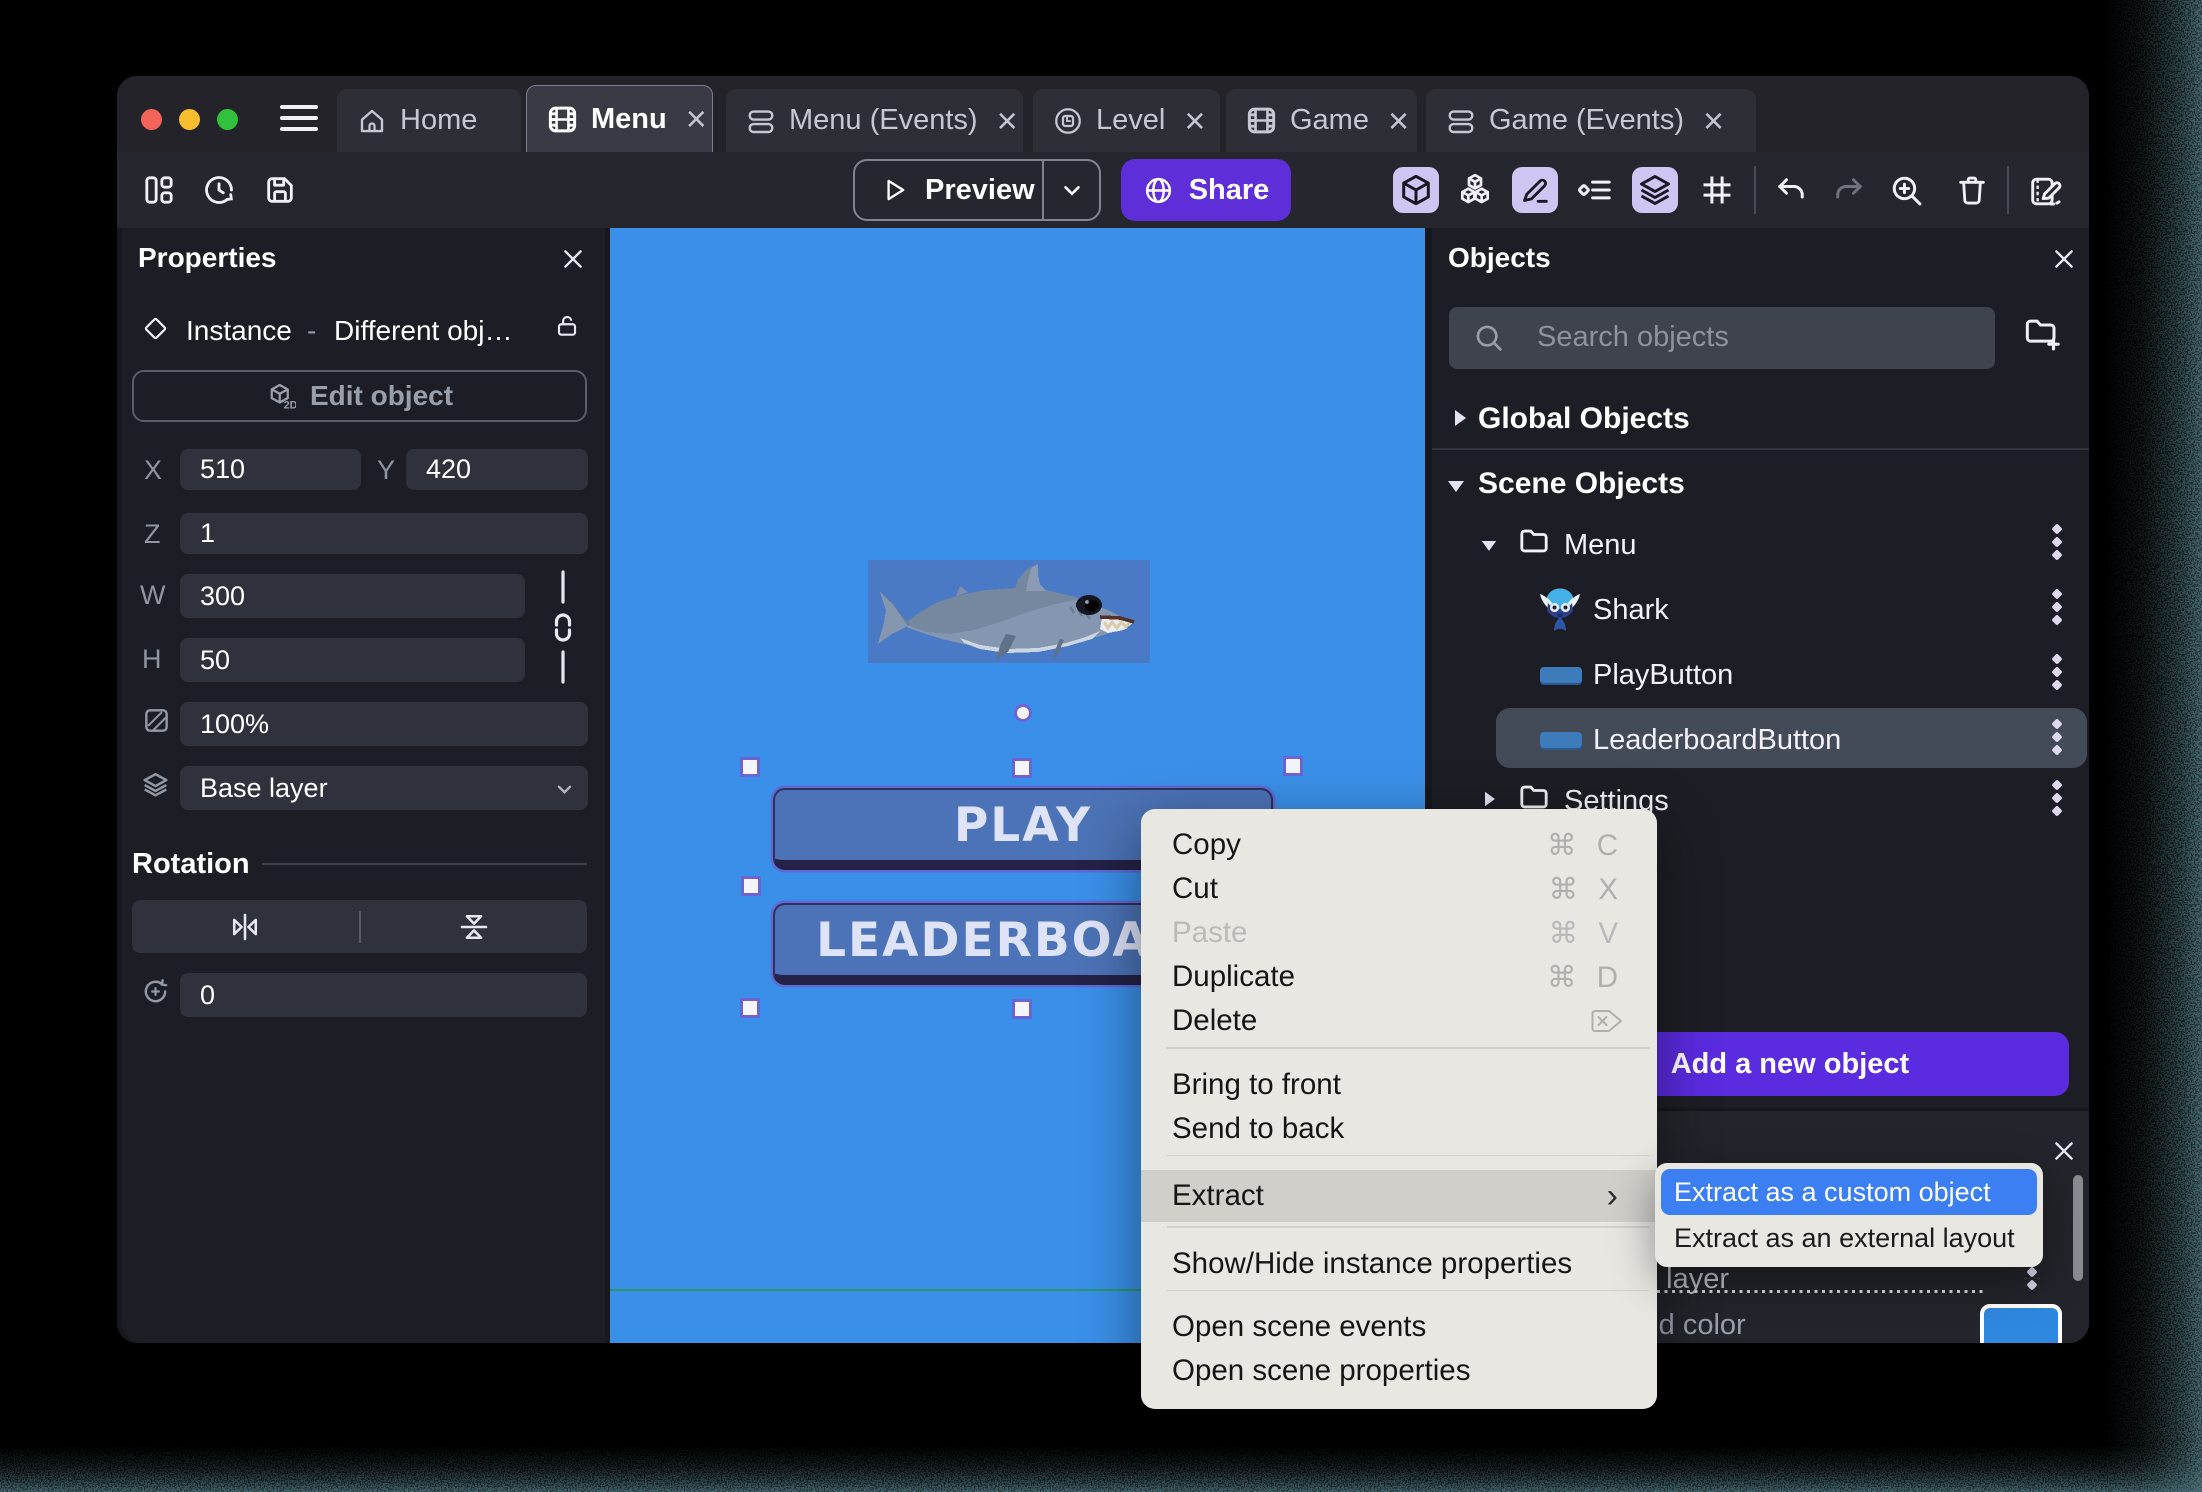 This screenshot has width=2202, height=1492. What do you see at coordinates (2057, 674) in the screenshot?
I see `play-button-options-icon` at bounding box center [2057, 674].